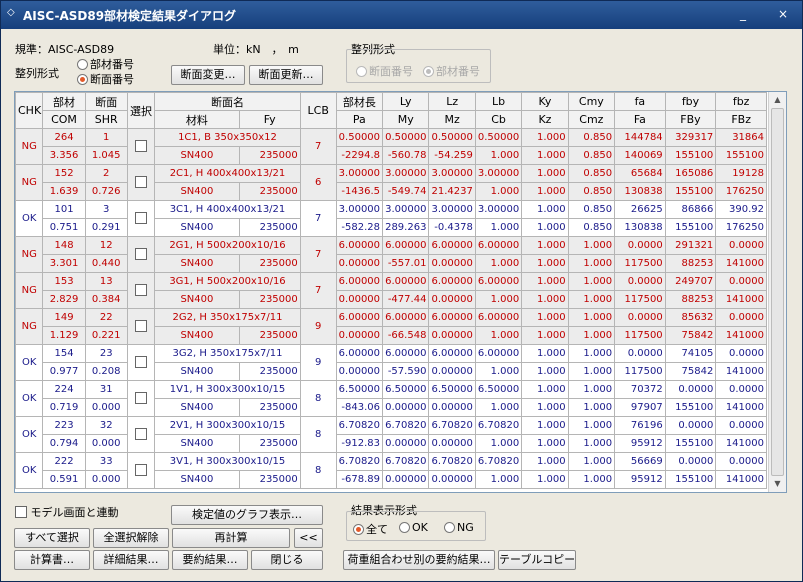 Image resolution: width=803 pixels, height=582 pixels. Describe the element at coordinates (64, 155) in the screenshot. I see `com-ratio: 3.356` at that location.